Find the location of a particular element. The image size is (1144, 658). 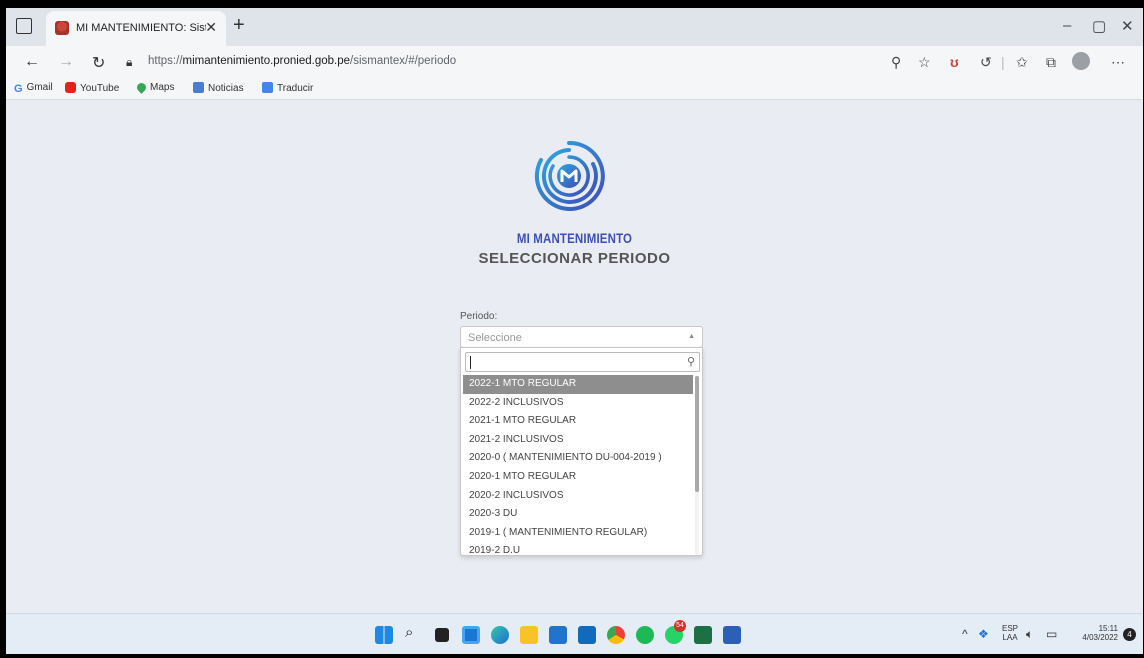

bookmark-maps: Maps is located at coordinates (155, 87).